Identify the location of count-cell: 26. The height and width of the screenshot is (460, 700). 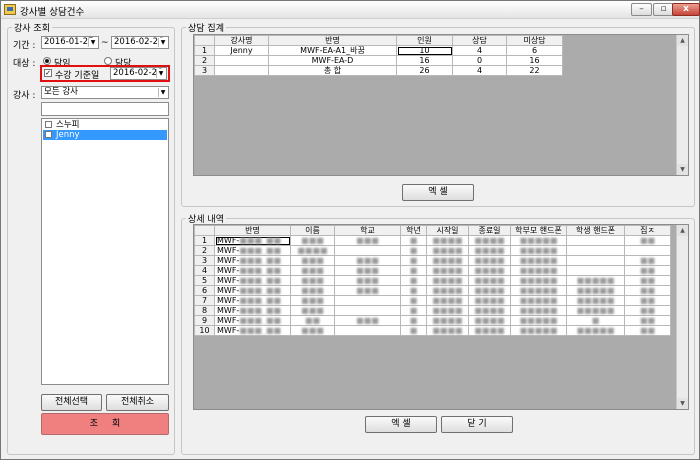
(424, 70).